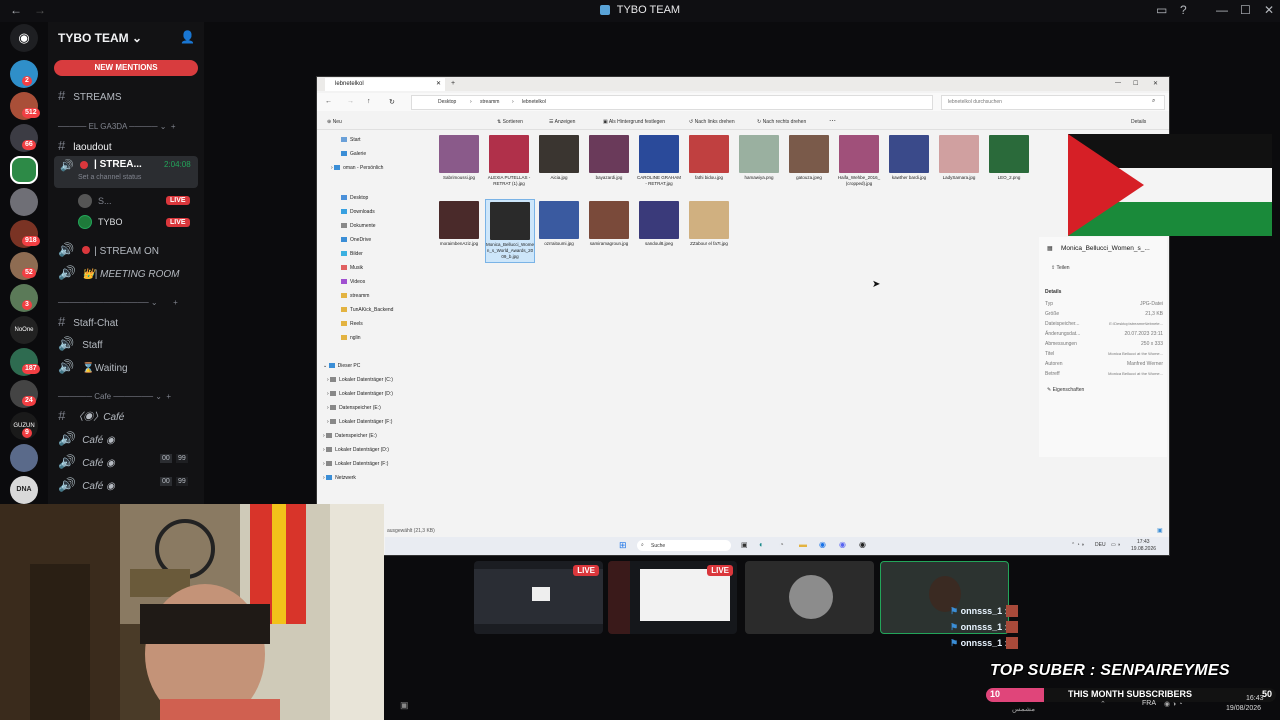 The height and width of the screenshot is (720, 1280). I want to click on search-input: lebnetelkol durchsuchen ⌕, so click(1053, 102).